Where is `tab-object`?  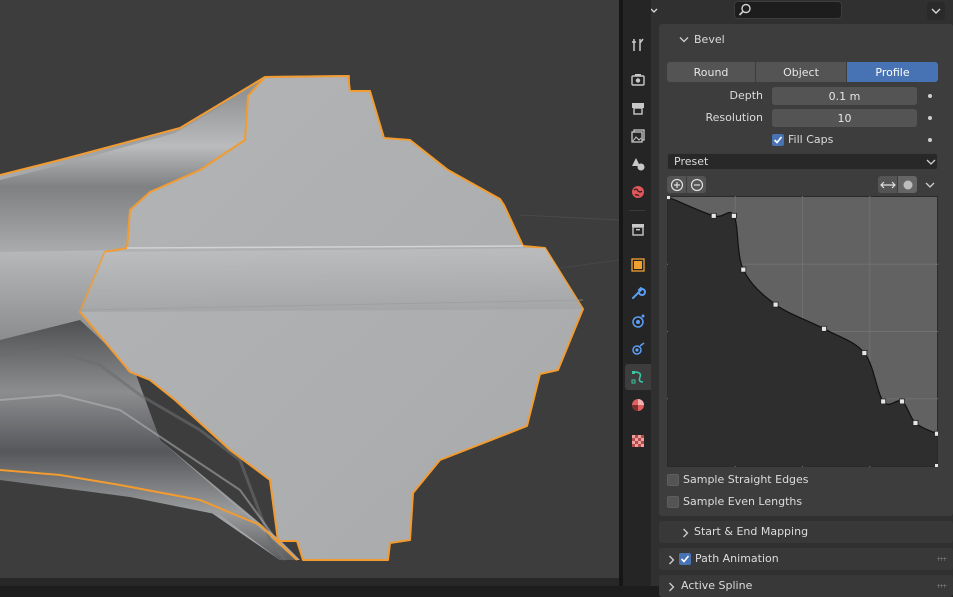
tab-object is located at coordinates (638, 265).